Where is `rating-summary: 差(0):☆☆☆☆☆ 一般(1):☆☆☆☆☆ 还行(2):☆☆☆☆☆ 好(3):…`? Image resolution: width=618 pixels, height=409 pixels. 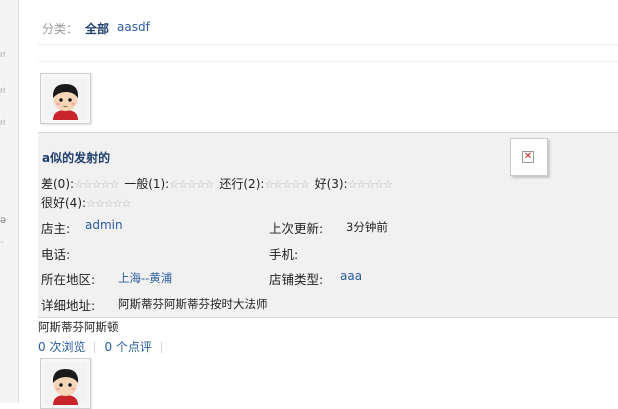
rating-summary: 差(0):☆☆☆☆☆ 一般(1):☆☆☆☆☆ 还行(2):☆☆☆☆☆ 好(3):… is located at coordinates (261, 194).